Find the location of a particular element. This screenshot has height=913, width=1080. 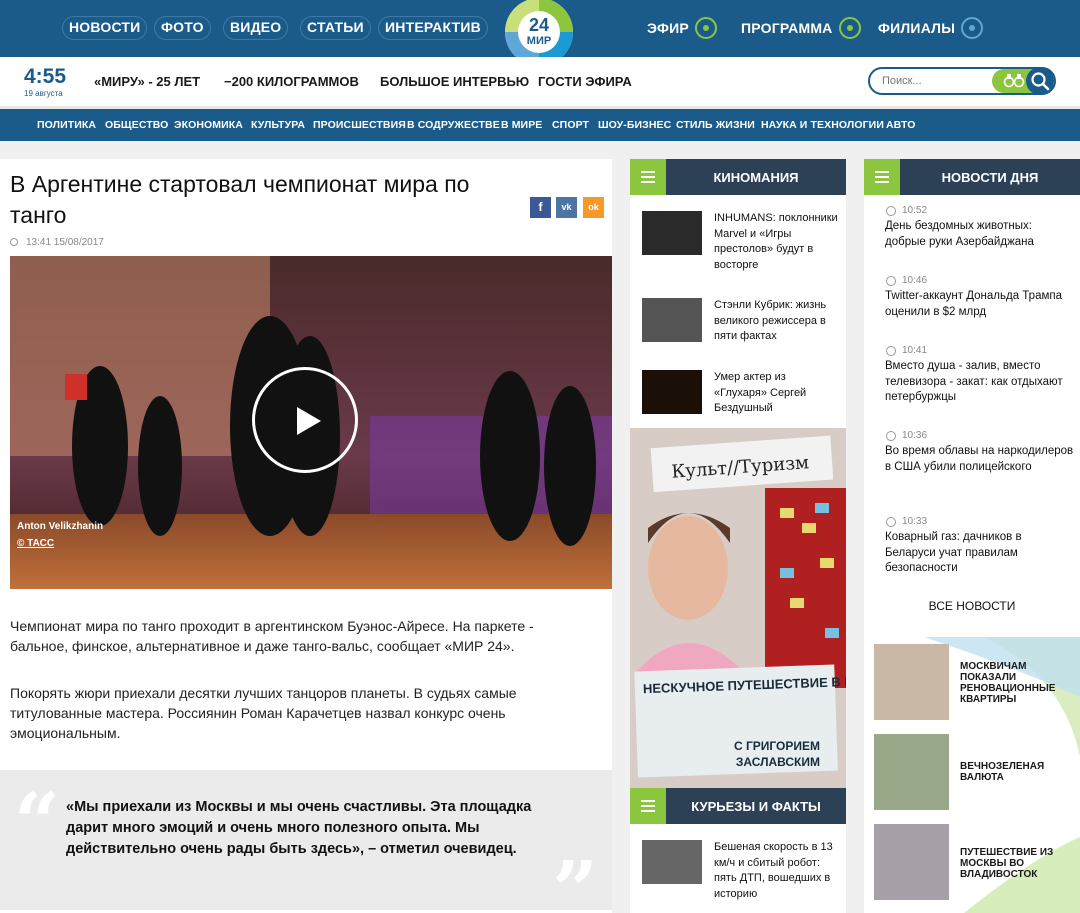

link-big-interview: БОЛЬШОЕ ИНТЕРВЬЮ is located at coordinates (454, 81).